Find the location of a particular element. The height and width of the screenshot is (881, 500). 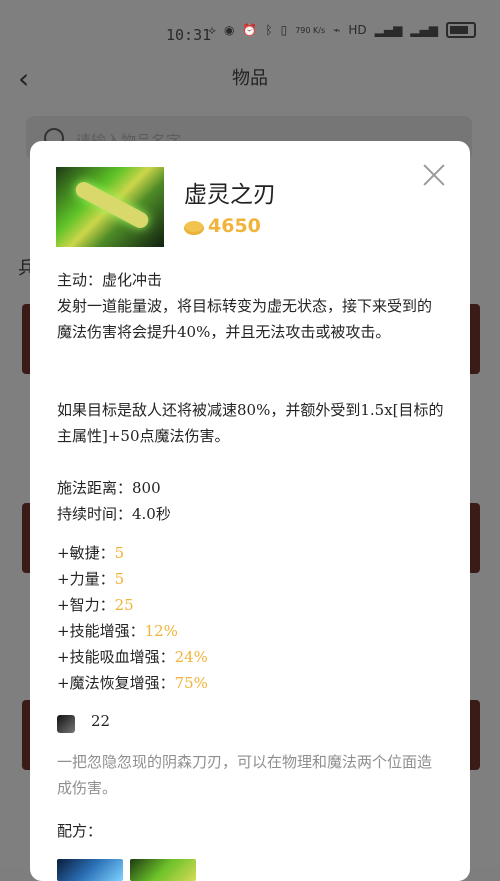

item-lore: 一把忽隐忽现的阴森刀刃，可以在物理和魔法两个位面造成伤害。 is located at coordinates (245, 775).